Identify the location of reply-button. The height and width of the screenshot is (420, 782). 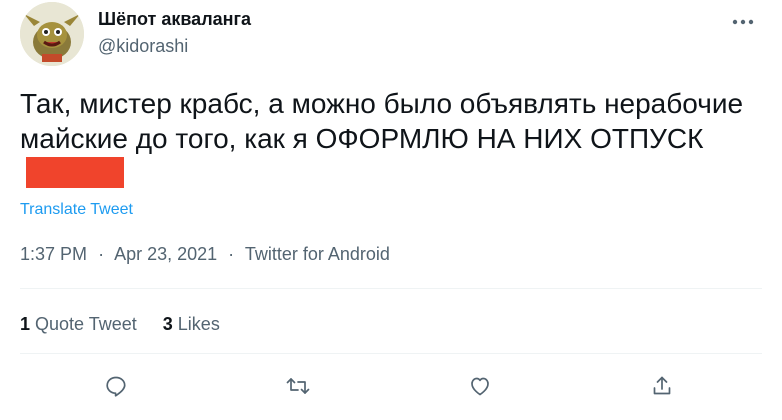
(116, 386).